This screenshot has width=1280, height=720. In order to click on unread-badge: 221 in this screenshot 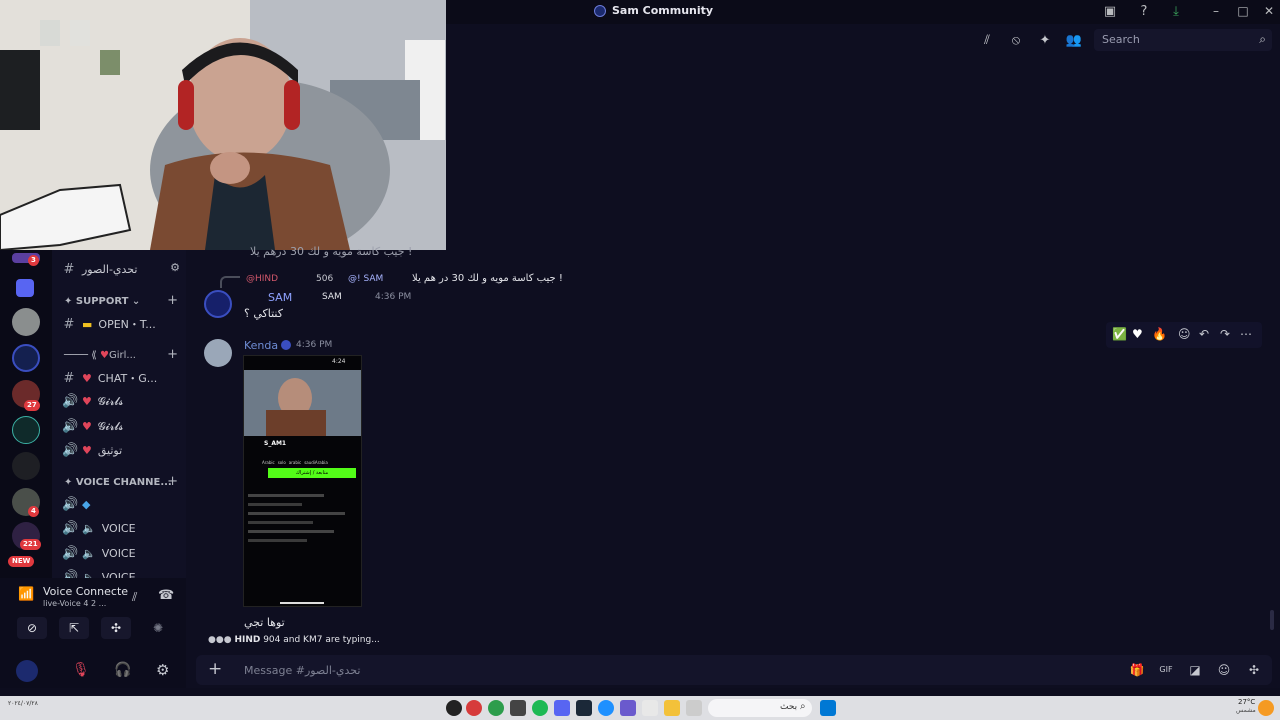, I will do `click(30, 544)`.